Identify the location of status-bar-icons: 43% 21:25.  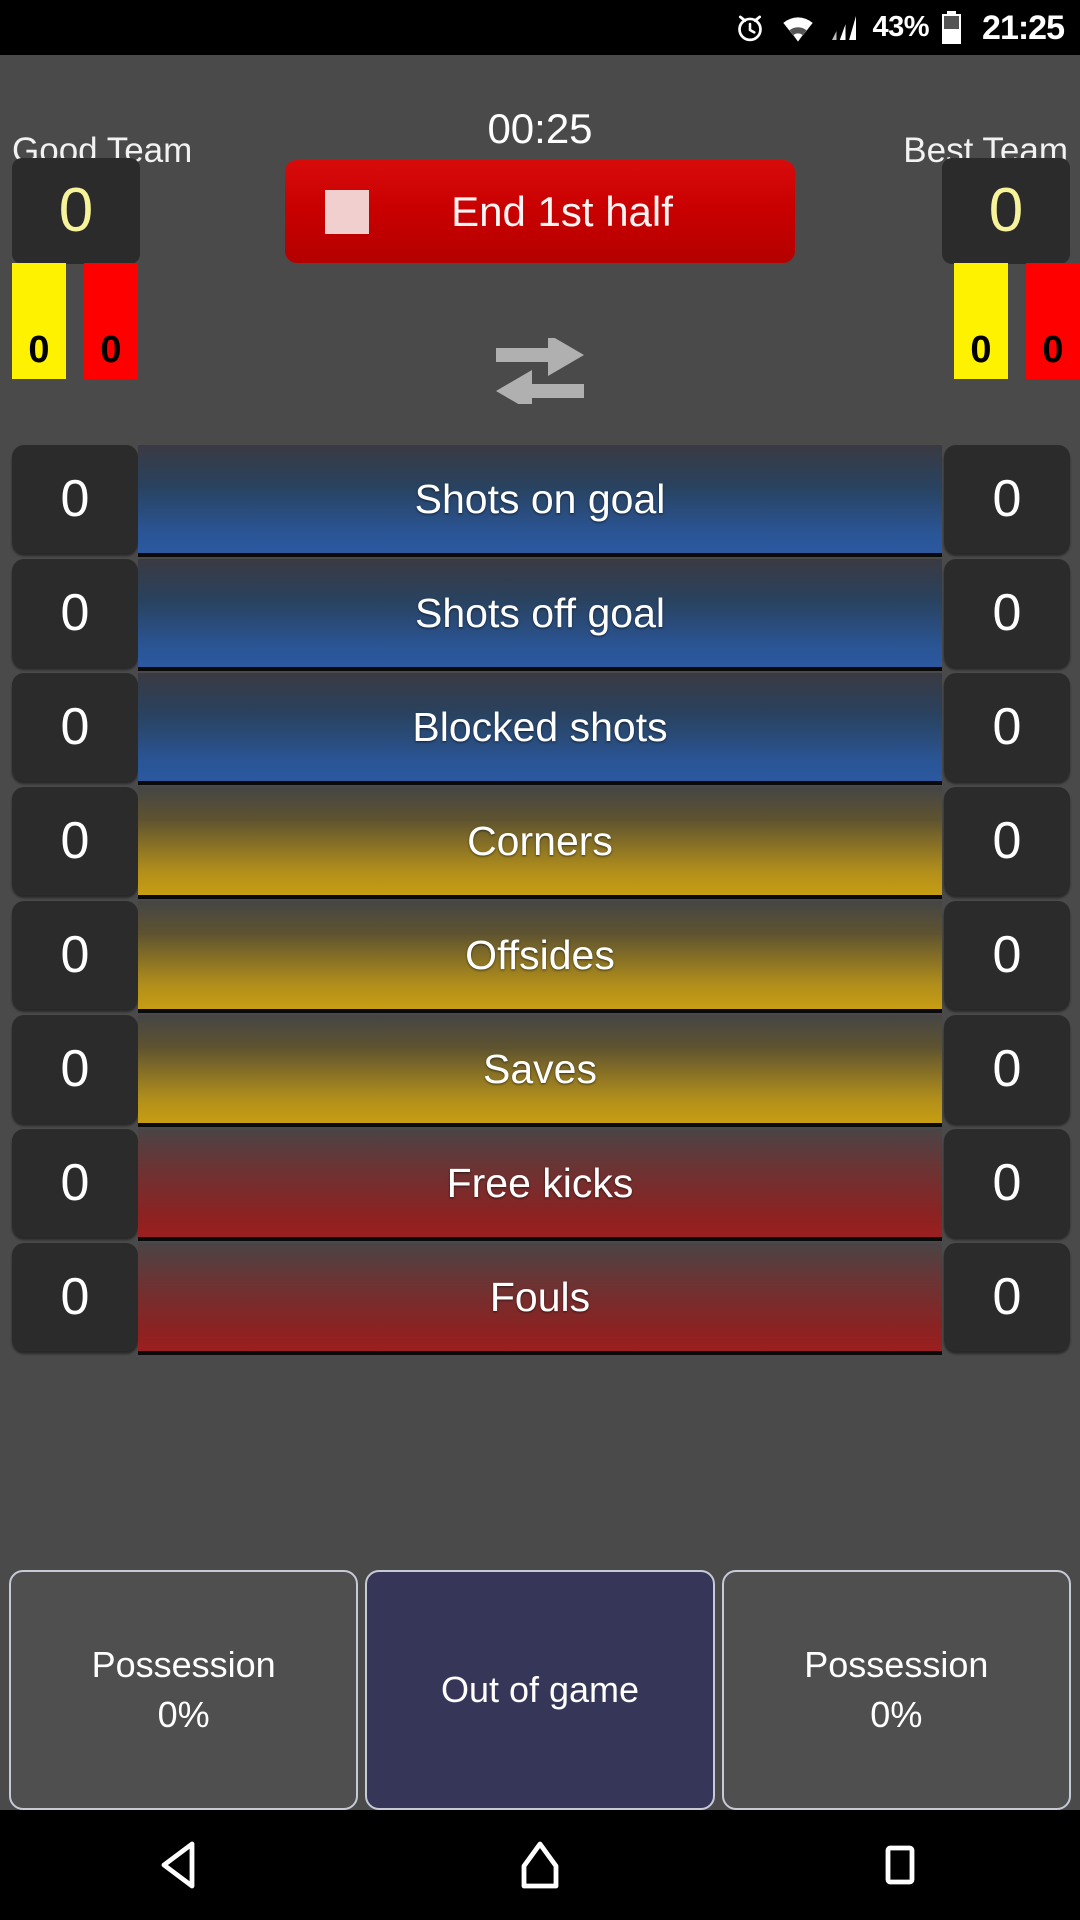
(899, 27).